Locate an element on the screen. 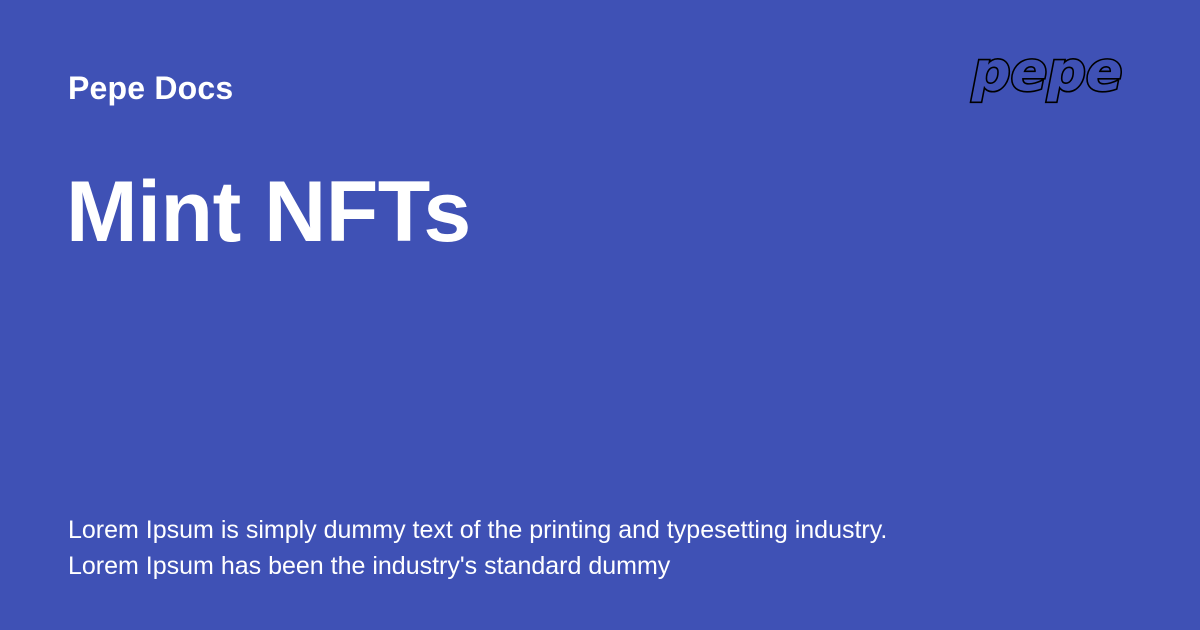  pepe-logo-icon: pepe is located at coordinates (1044, 83).